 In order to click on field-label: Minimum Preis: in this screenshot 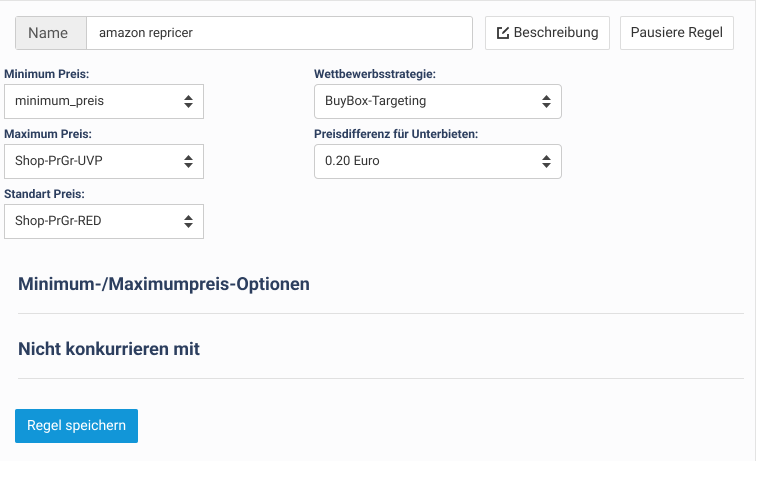, I will do `click(47, 75)`.